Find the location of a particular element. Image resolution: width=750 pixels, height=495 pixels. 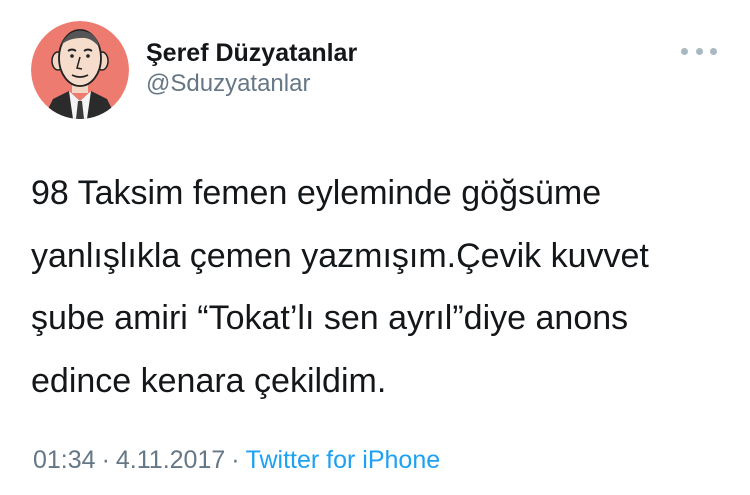

tweet-time: 01:34 is located at coordinates (64, 460).